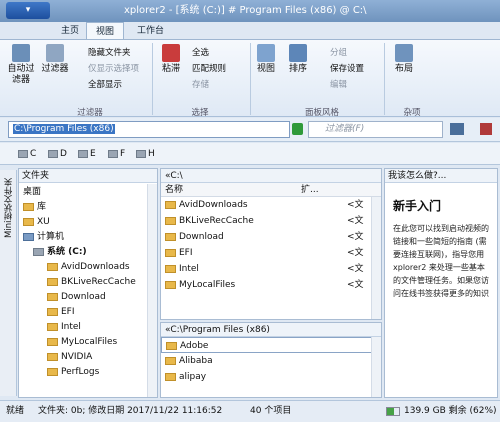  I want to click on col-name: 名称, so click(174, 190).